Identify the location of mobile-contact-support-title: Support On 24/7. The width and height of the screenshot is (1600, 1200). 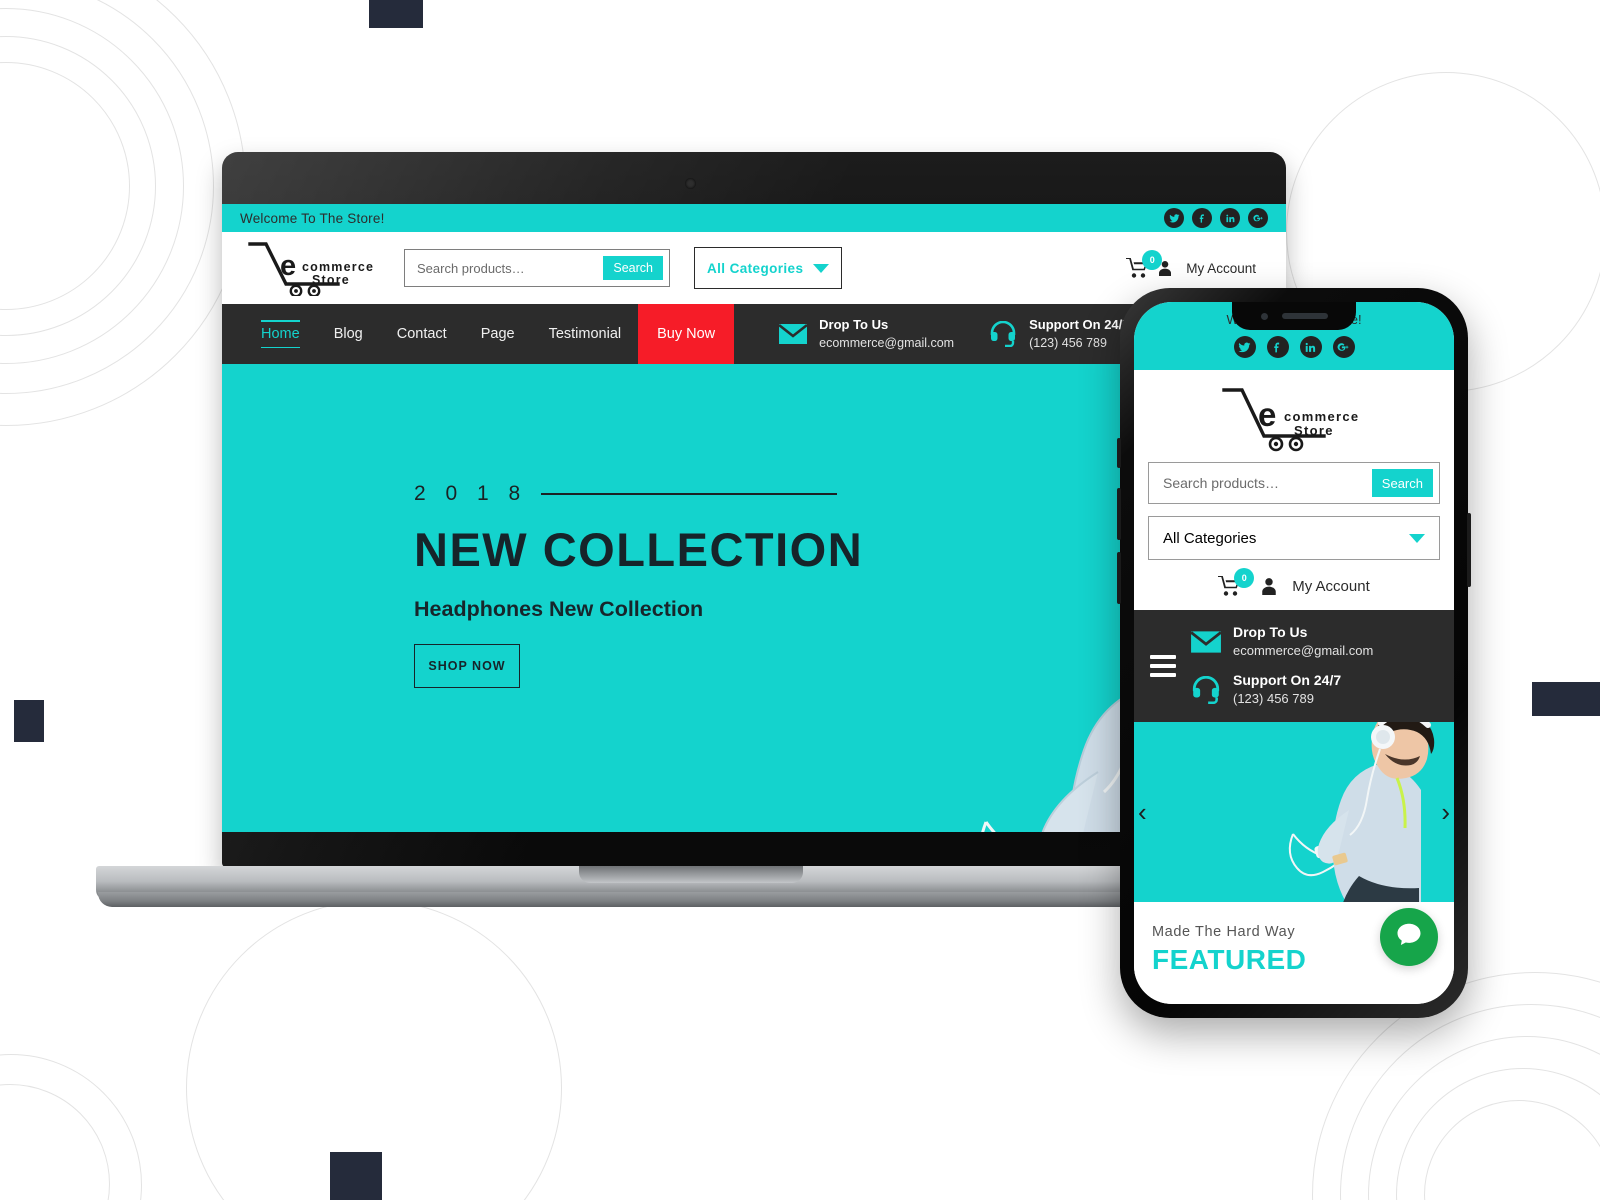
(1287, 680).